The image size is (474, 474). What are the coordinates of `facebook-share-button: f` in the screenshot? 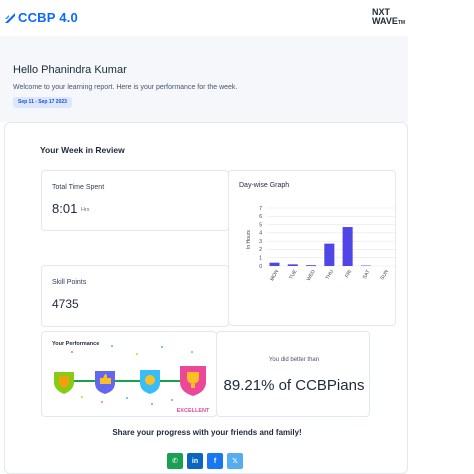 It's located at (215, 461).